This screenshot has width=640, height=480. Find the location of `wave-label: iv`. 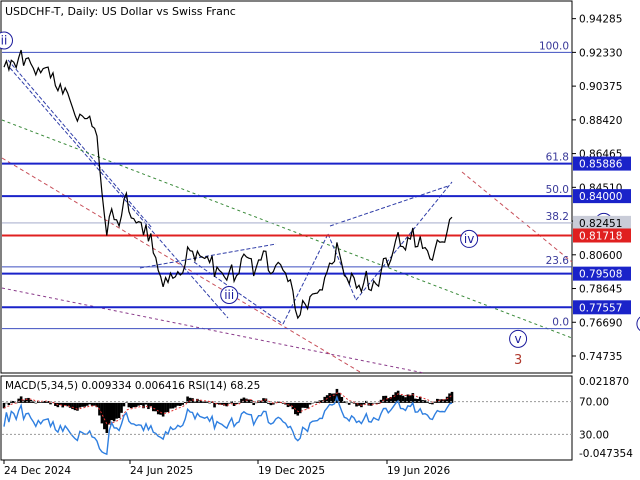

wave-label: iv is located at coordinates (469, 239).